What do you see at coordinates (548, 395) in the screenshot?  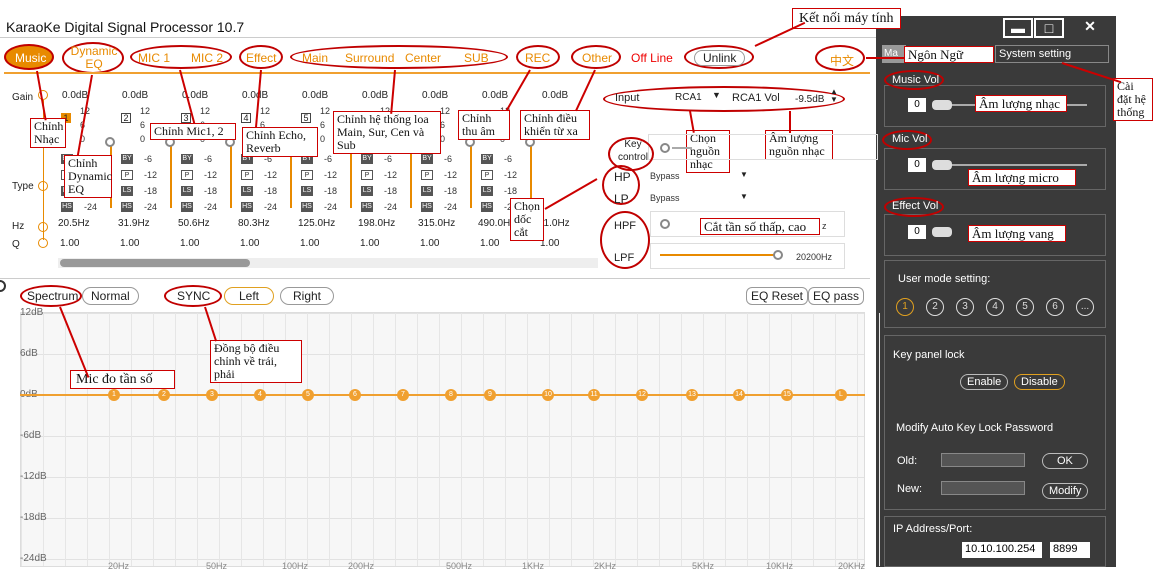 I see `eq-point-handle: 10` at bounding box center [548, 395].